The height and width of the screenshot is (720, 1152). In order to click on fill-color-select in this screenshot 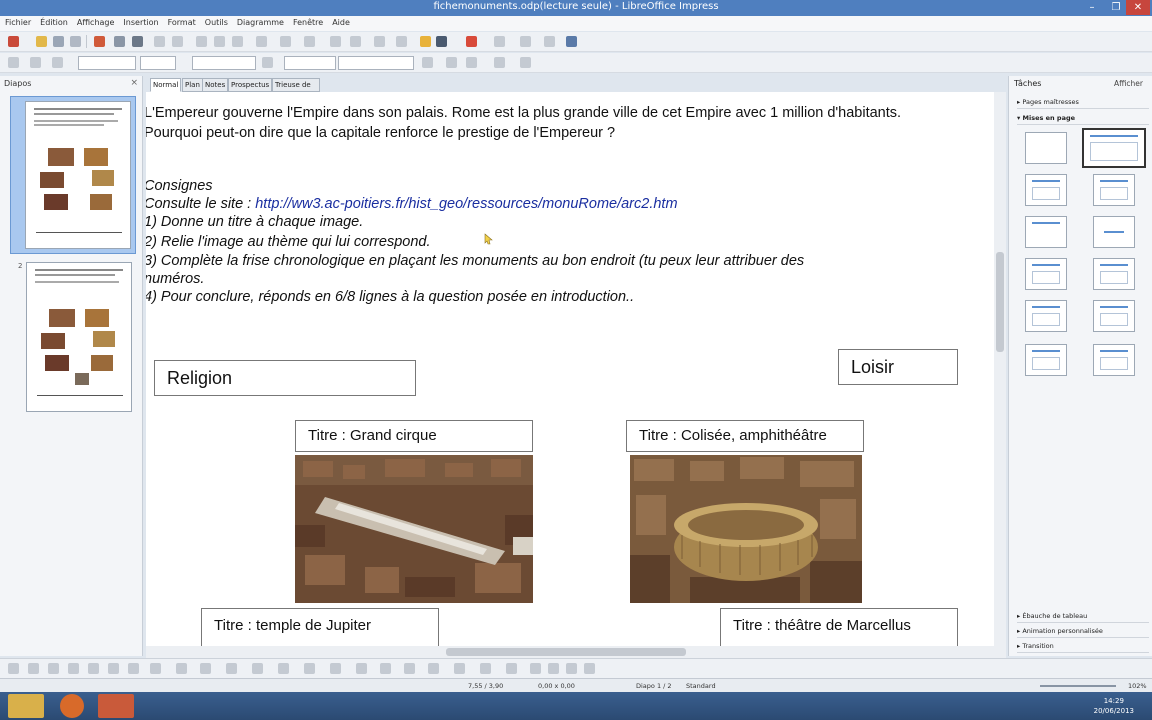, I will do `click(376, 63)`.